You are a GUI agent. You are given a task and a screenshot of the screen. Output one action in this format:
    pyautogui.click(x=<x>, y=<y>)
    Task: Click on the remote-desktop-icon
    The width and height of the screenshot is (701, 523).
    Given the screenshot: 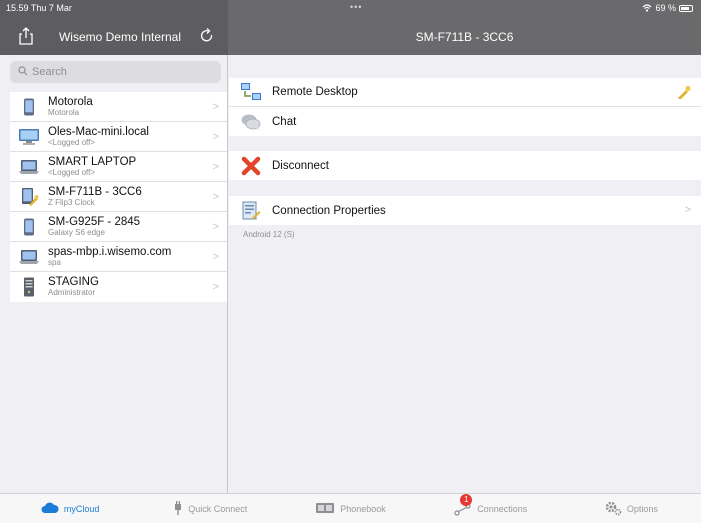 What is the action you would take?
    pyautogui.click(x=250, y=92)
    